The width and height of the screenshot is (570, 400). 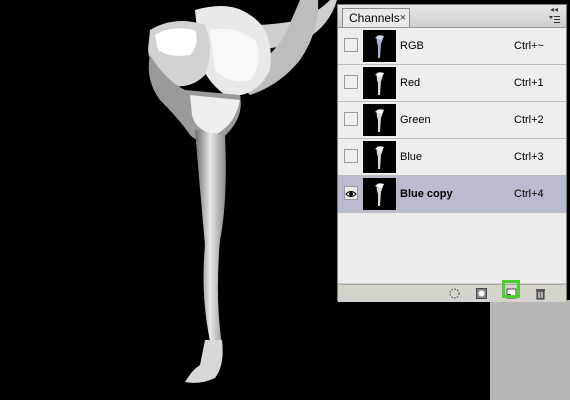 I want to click on channel-shortcut: Ctrl+4, so click(x=529, y=194).